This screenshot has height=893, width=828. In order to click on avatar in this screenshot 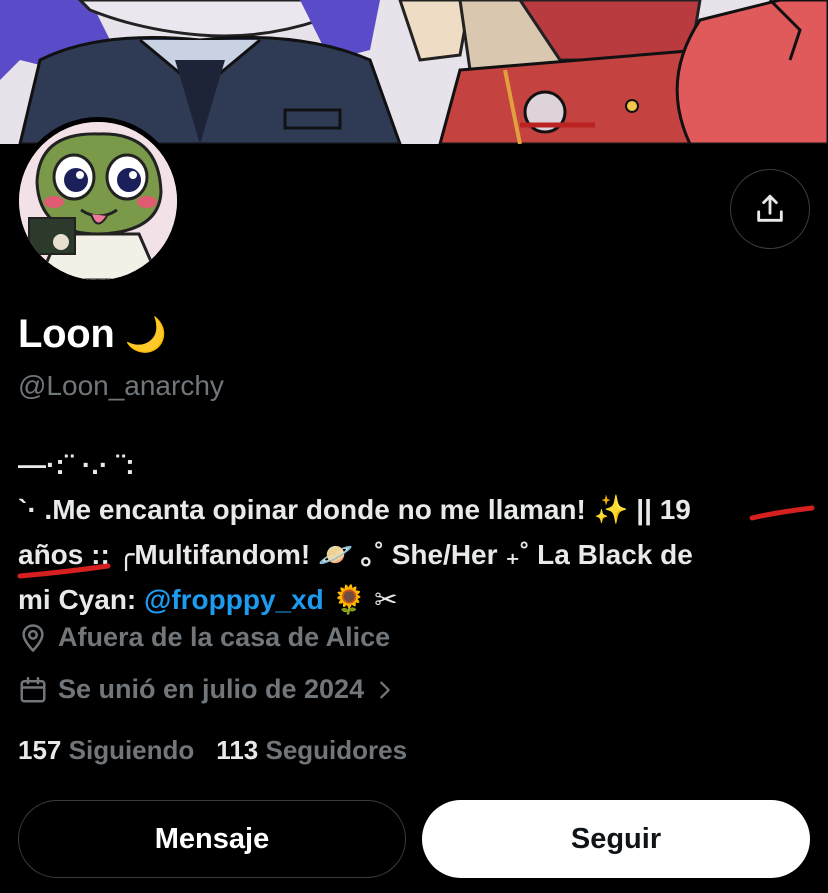, I will do `click(98, 201)`.